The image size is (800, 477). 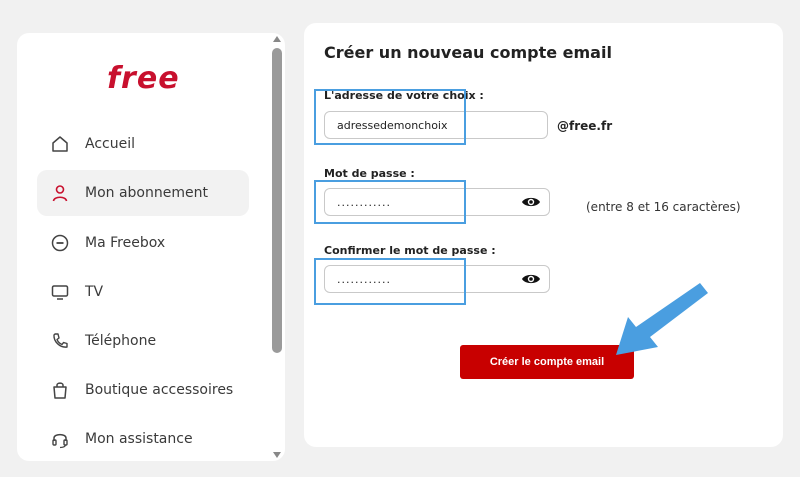 What do you see at coordinates (390, 117) in the screenshot?
I see `address-highlight-box` at bounding box center [390, 117].